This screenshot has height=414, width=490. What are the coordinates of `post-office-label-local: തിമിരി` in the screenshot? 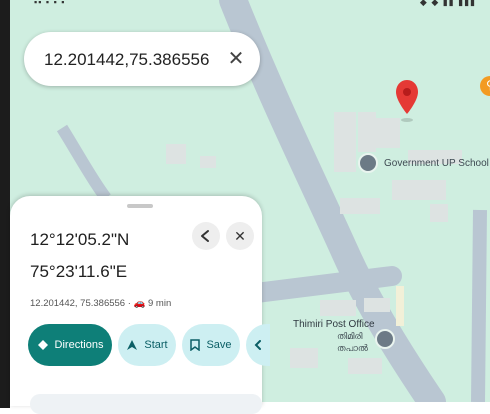 It's located at (350, 336).